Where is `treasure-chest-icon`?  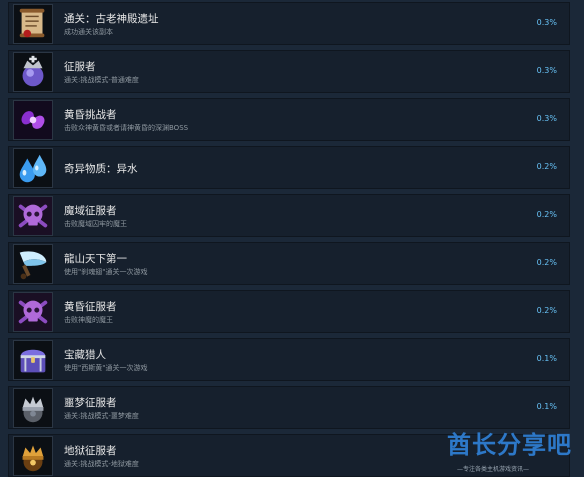
treasure-chest-icon is located at coordinates (33, 360).